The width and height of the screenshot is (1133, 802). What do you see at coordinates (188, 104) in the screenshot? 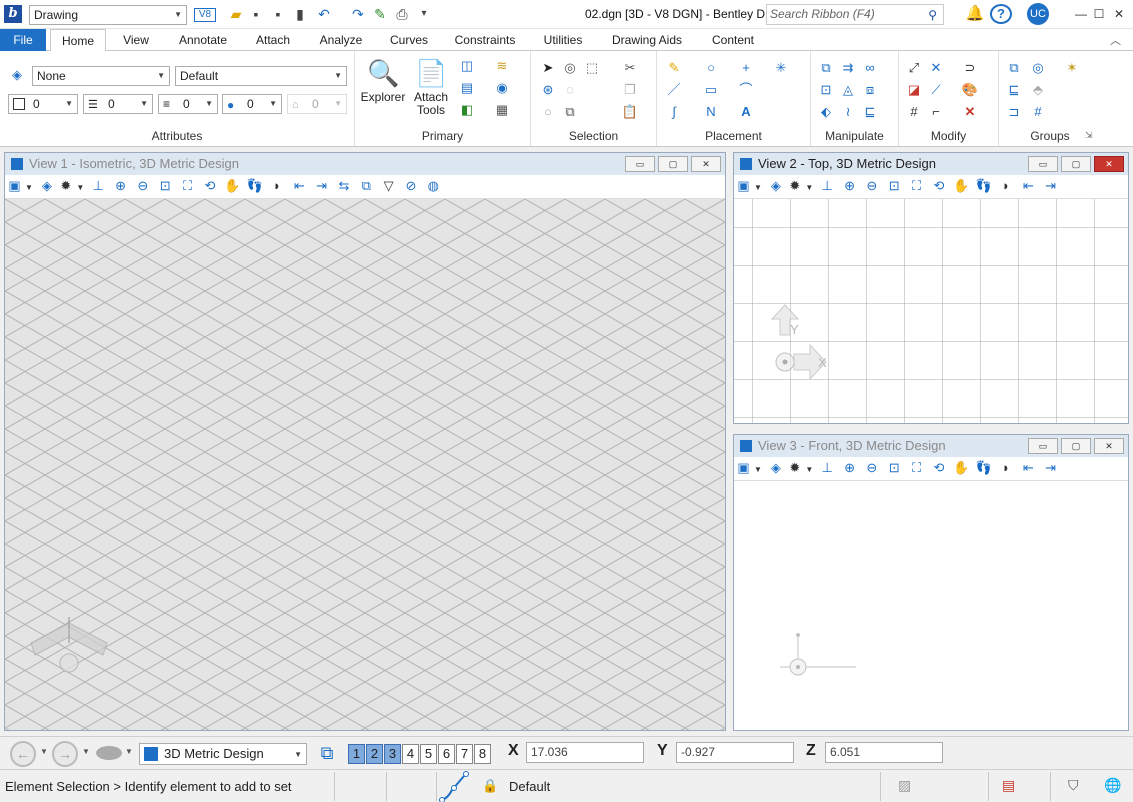
I see `line-weight-combo: ≡ 0 ▼` at bounding box center [188, 104].